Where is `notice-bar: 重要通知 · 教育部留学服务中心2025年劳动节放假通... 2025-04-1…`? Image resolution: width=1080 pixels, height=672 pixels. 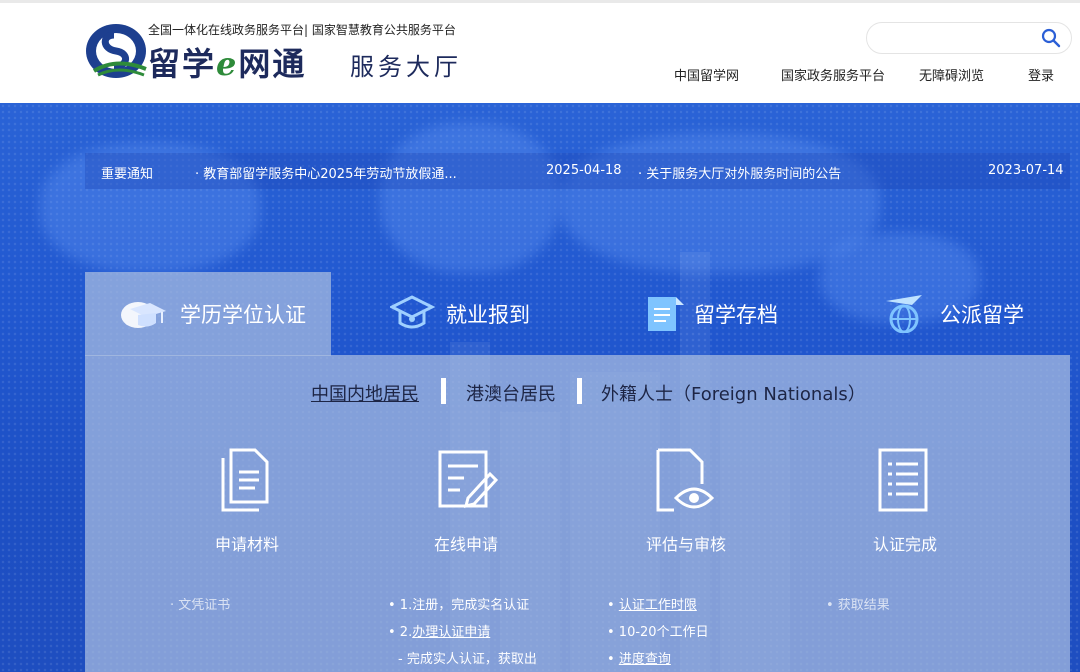
notice-bar: 重要通知 · 教育部留学服务中心2025年劳动节放假通... 2025-04-1… is located at coordinates (577, 171).